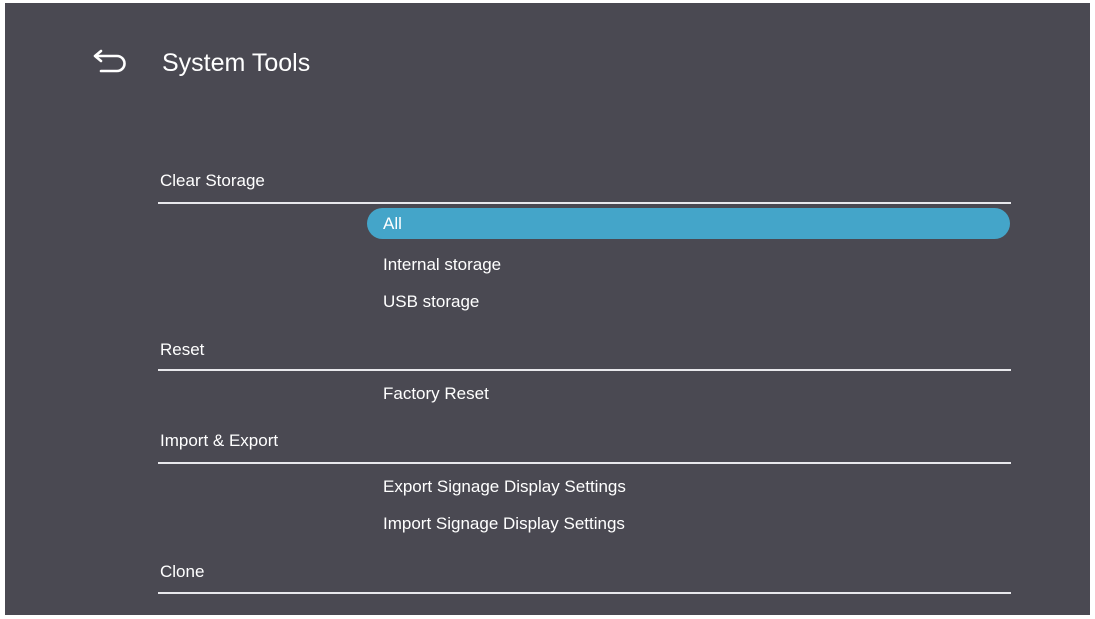 This screenshot has width=1095, height=619. What do you see at coordinates (504, 486) in the screenshot?
I see `option-label: Export Signage Display Settings` at bounding box center [504, 486].